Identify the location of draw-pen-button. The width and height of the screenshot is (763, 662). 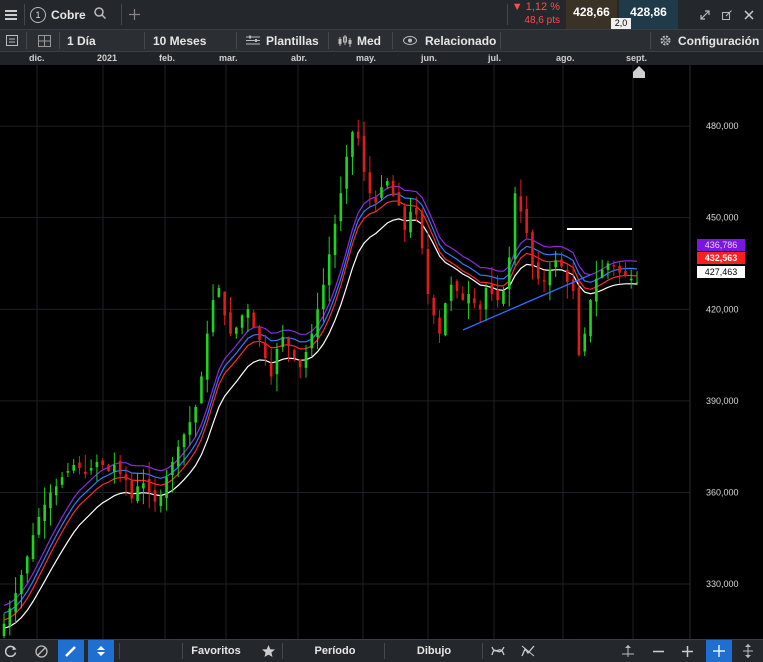
(71, 651).